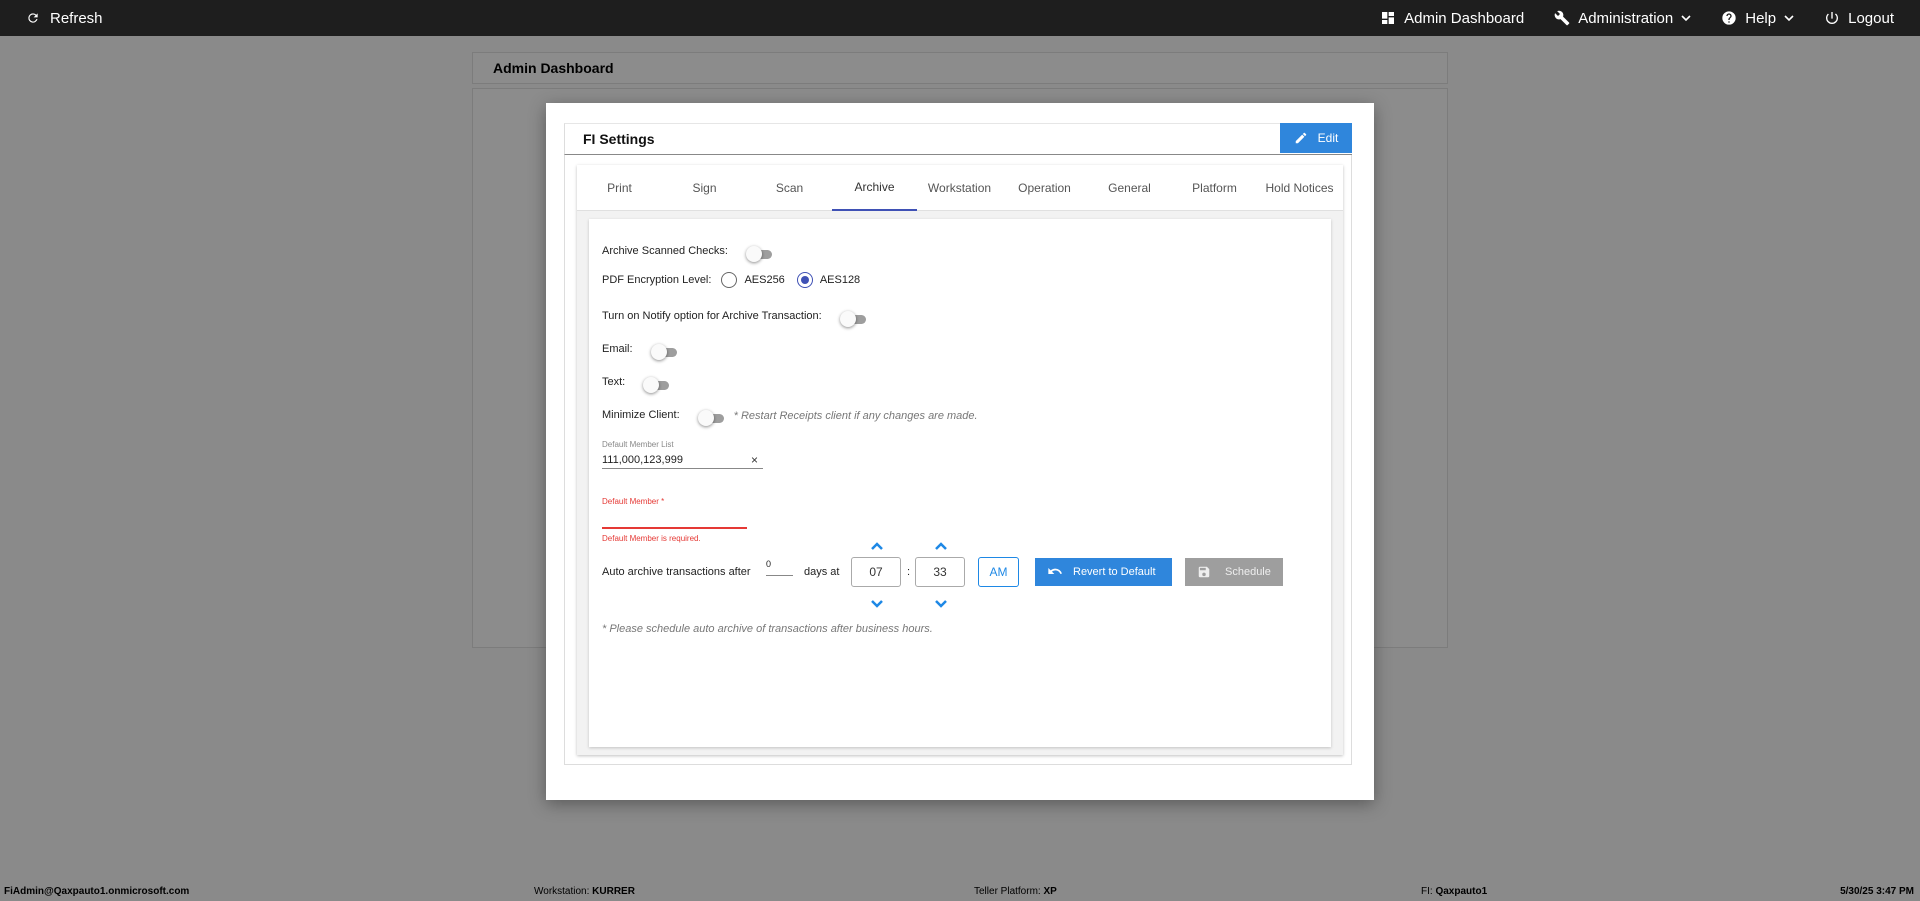 This screenshot has height=901, width=1920. I want to click on notify-toggle, so click(852, 319).